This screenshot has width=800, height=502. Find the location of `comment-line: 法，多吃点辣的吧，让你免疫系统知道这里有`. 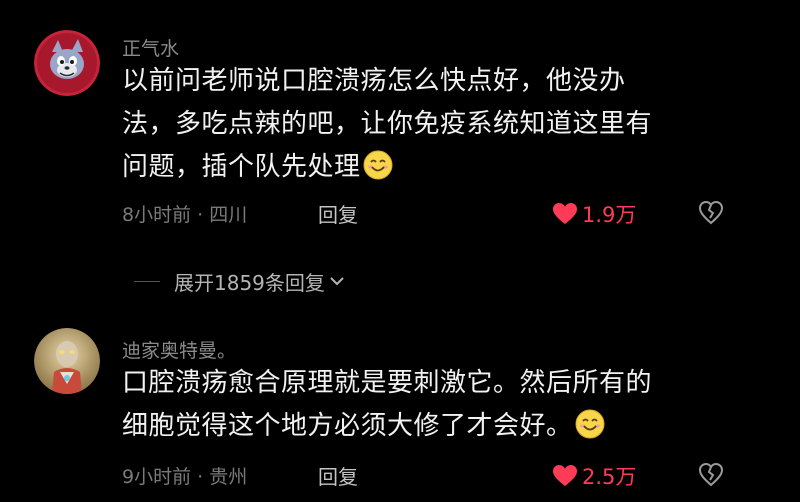

comment-line: 法，多吃点辣的吧，让你免疫系统知道这里有 is located at coordinates (387, 124).